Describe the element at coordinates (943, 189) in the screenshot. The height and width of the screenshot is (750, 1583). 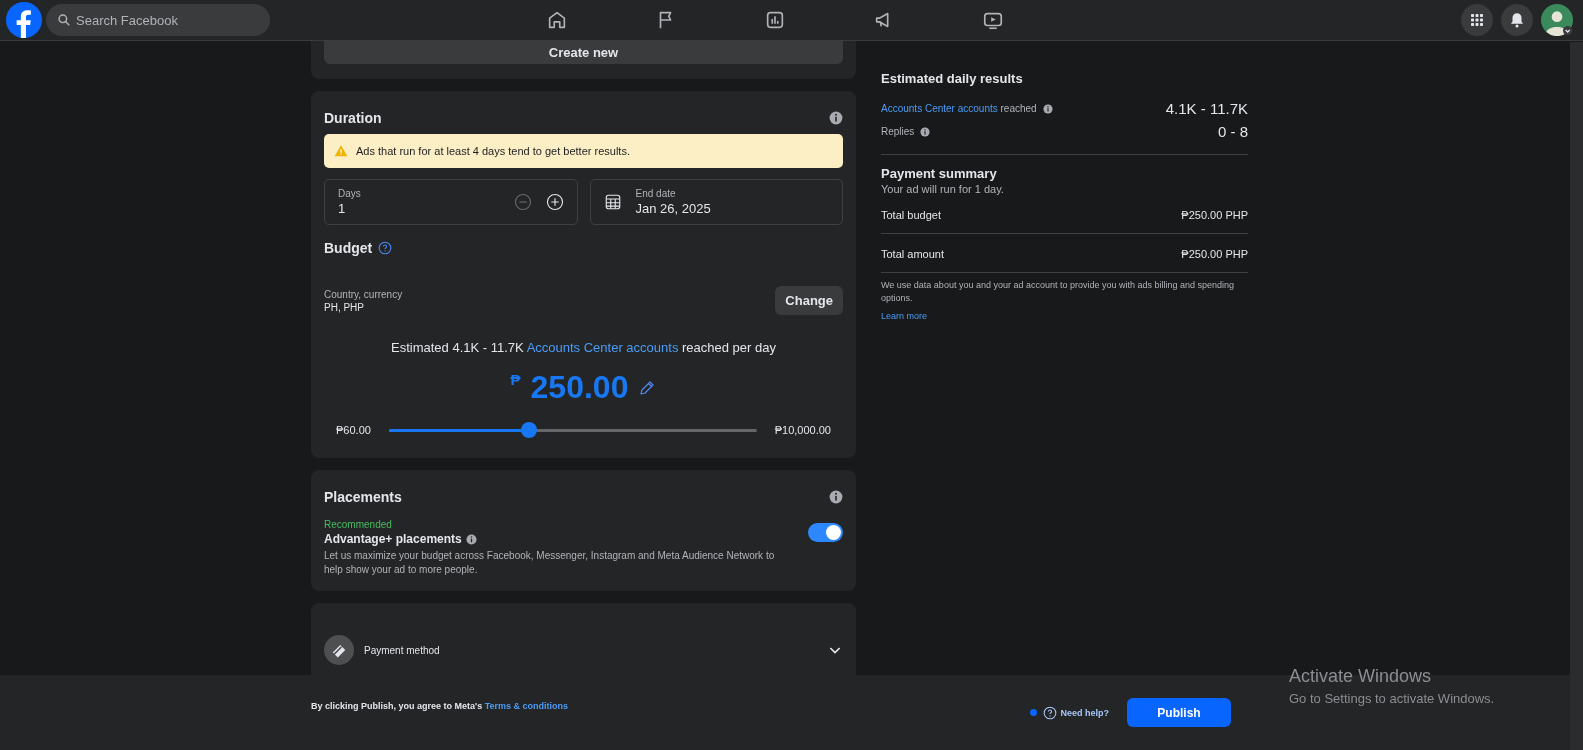
I see `summary-subtitle: Your ad will run for 1 day.` at that location.